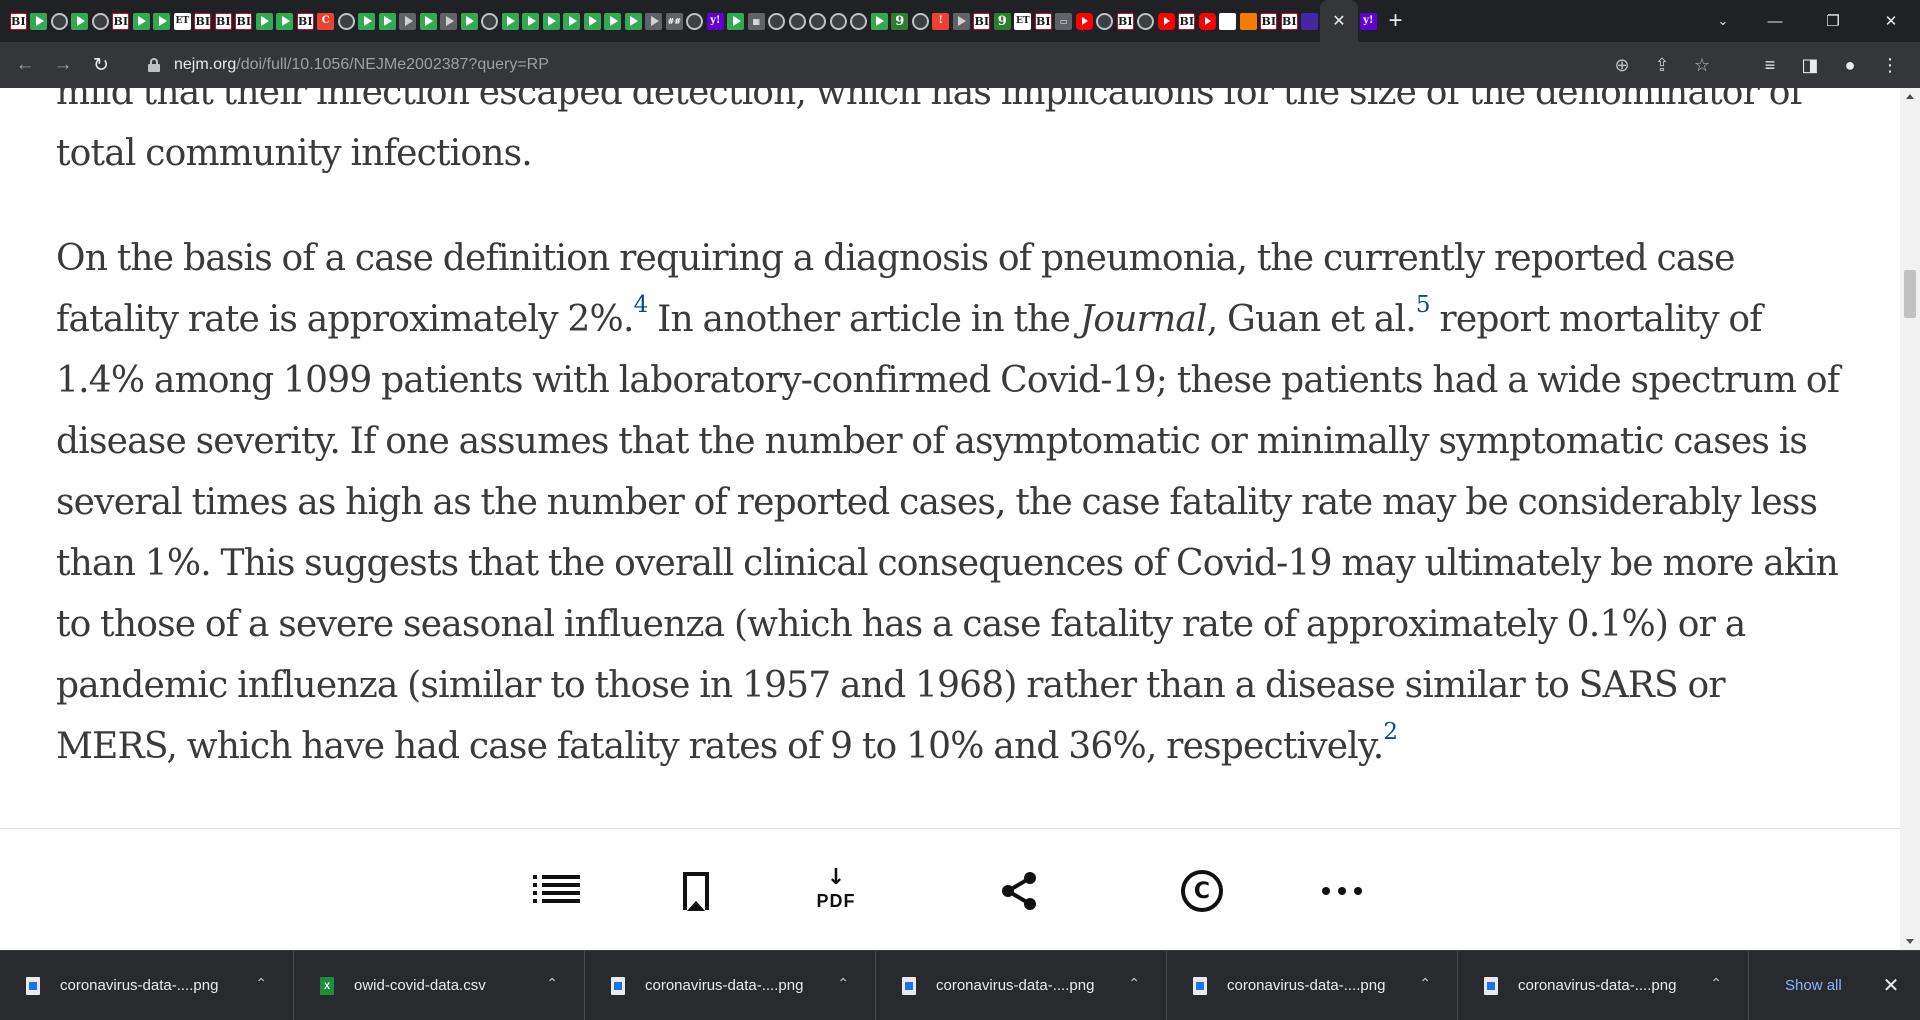 The image size is (1920, 1020). Describe the element at coordinates (101, 65) in the screenshot. I see `reload-button: ↻` at that location.